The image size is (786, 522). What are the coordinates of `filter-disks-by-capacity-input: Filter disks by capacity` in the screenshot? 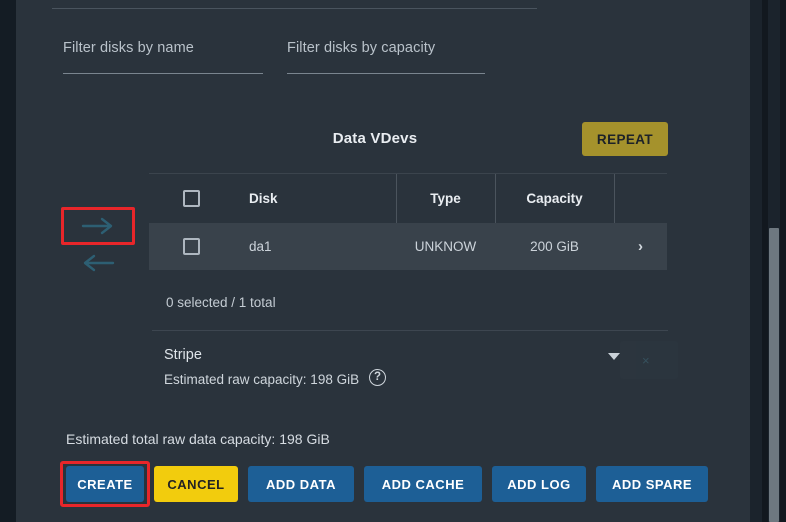 It's located at (386, 57).